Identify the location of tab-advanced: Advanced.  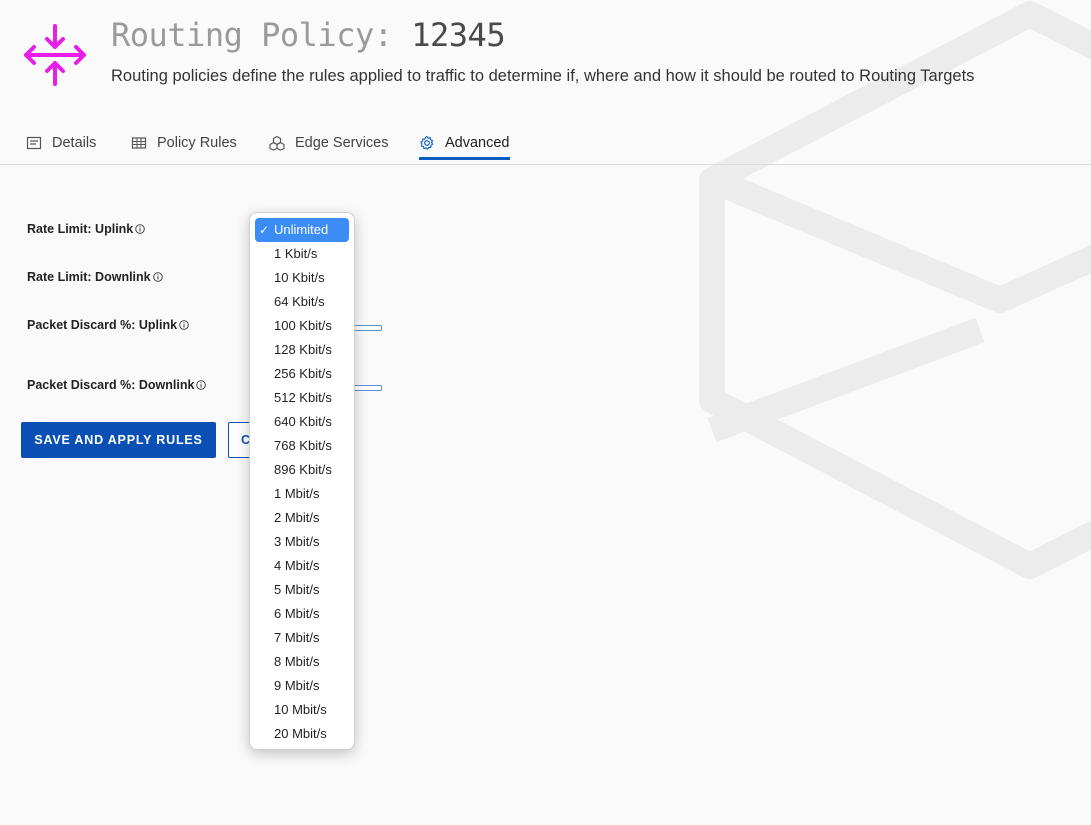
(464, 144).